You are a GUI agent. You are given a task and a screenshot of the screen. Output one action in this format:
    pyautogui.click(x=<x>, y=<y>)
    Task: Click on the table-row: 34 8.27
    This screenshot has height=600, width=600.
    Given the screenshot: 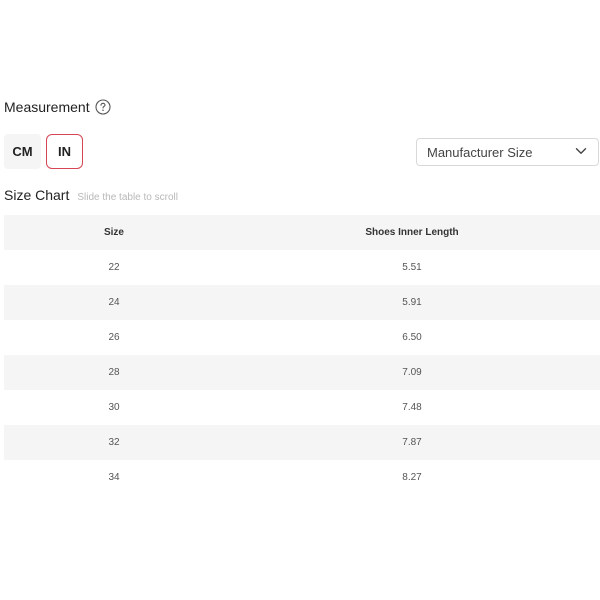 What is the action you would take?
    pyautogui.click(x=302, y=477)
    